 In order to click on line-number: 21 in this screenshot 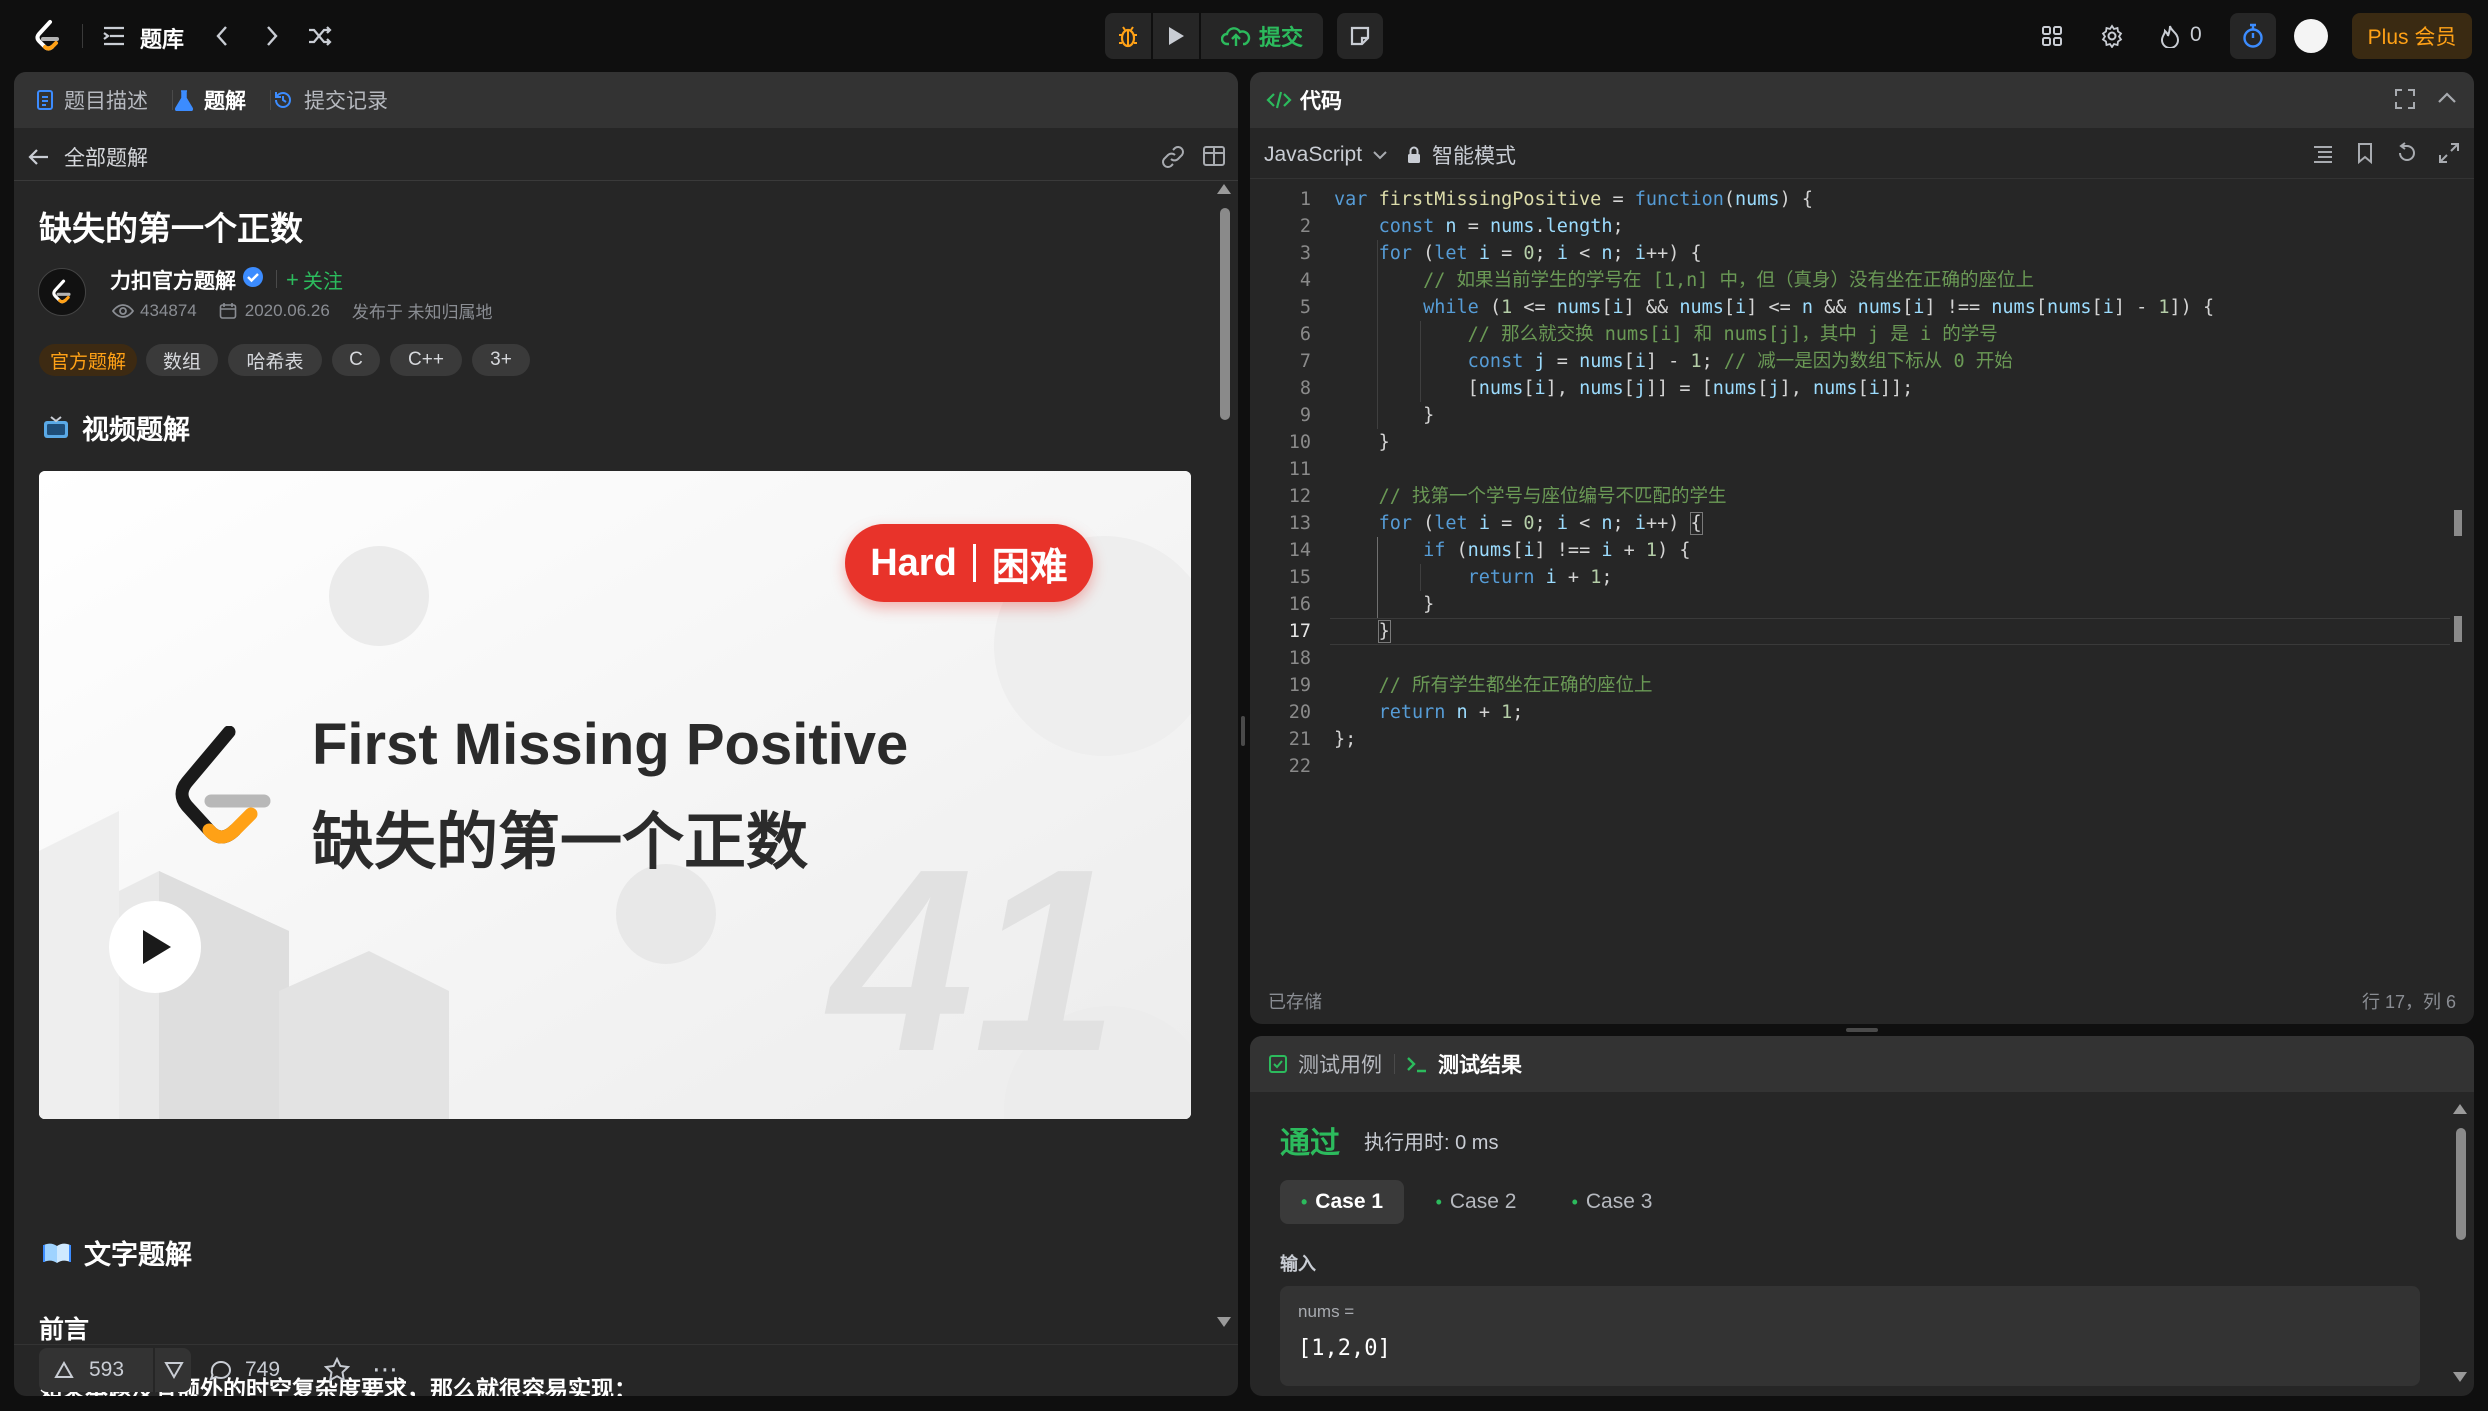, I will do `click(1299, 739)`.